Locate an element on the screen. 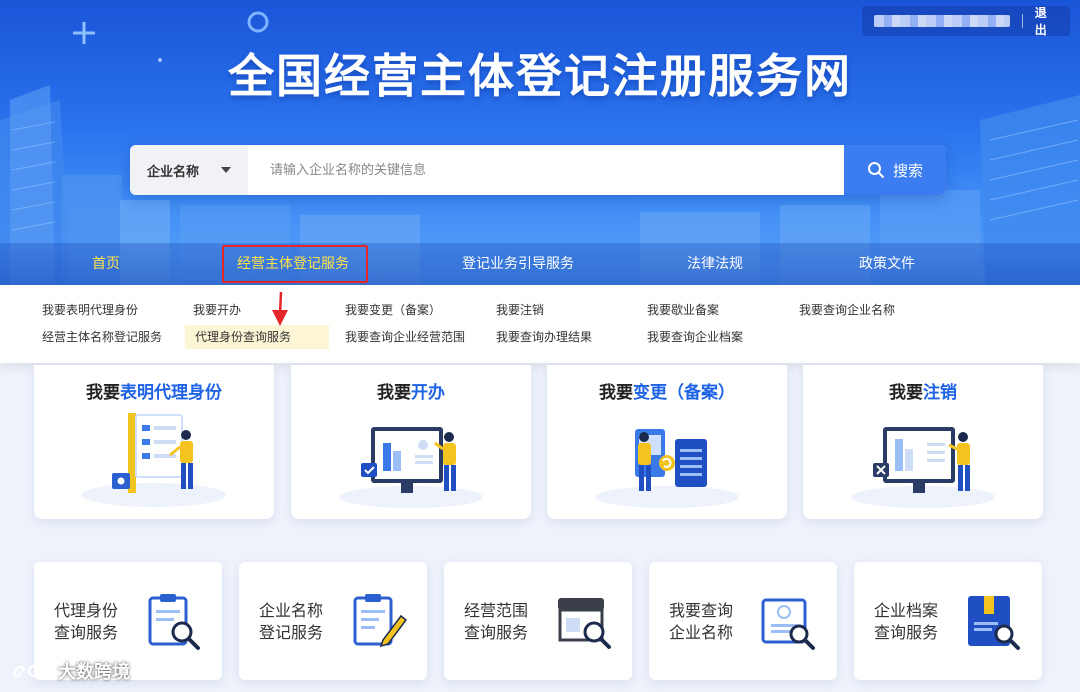 The height and width of the screenshot is (692, 1080). card-title: 我要注销 is located at coordinates (923, 393).